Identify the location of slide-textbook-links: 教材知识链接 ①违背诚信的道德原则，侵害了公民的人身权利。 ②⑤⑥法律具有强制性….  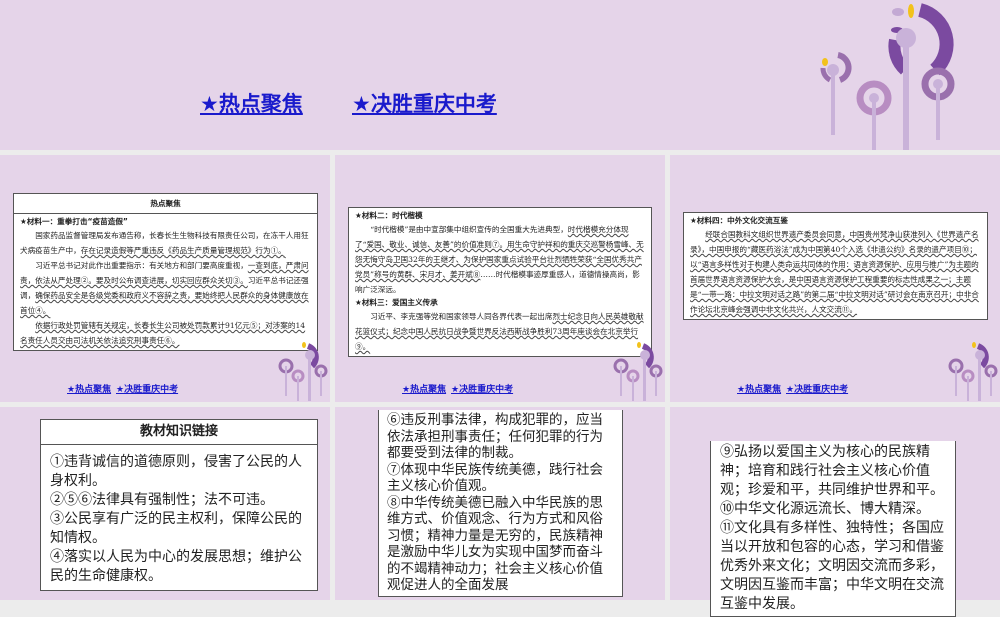
(165, 503).